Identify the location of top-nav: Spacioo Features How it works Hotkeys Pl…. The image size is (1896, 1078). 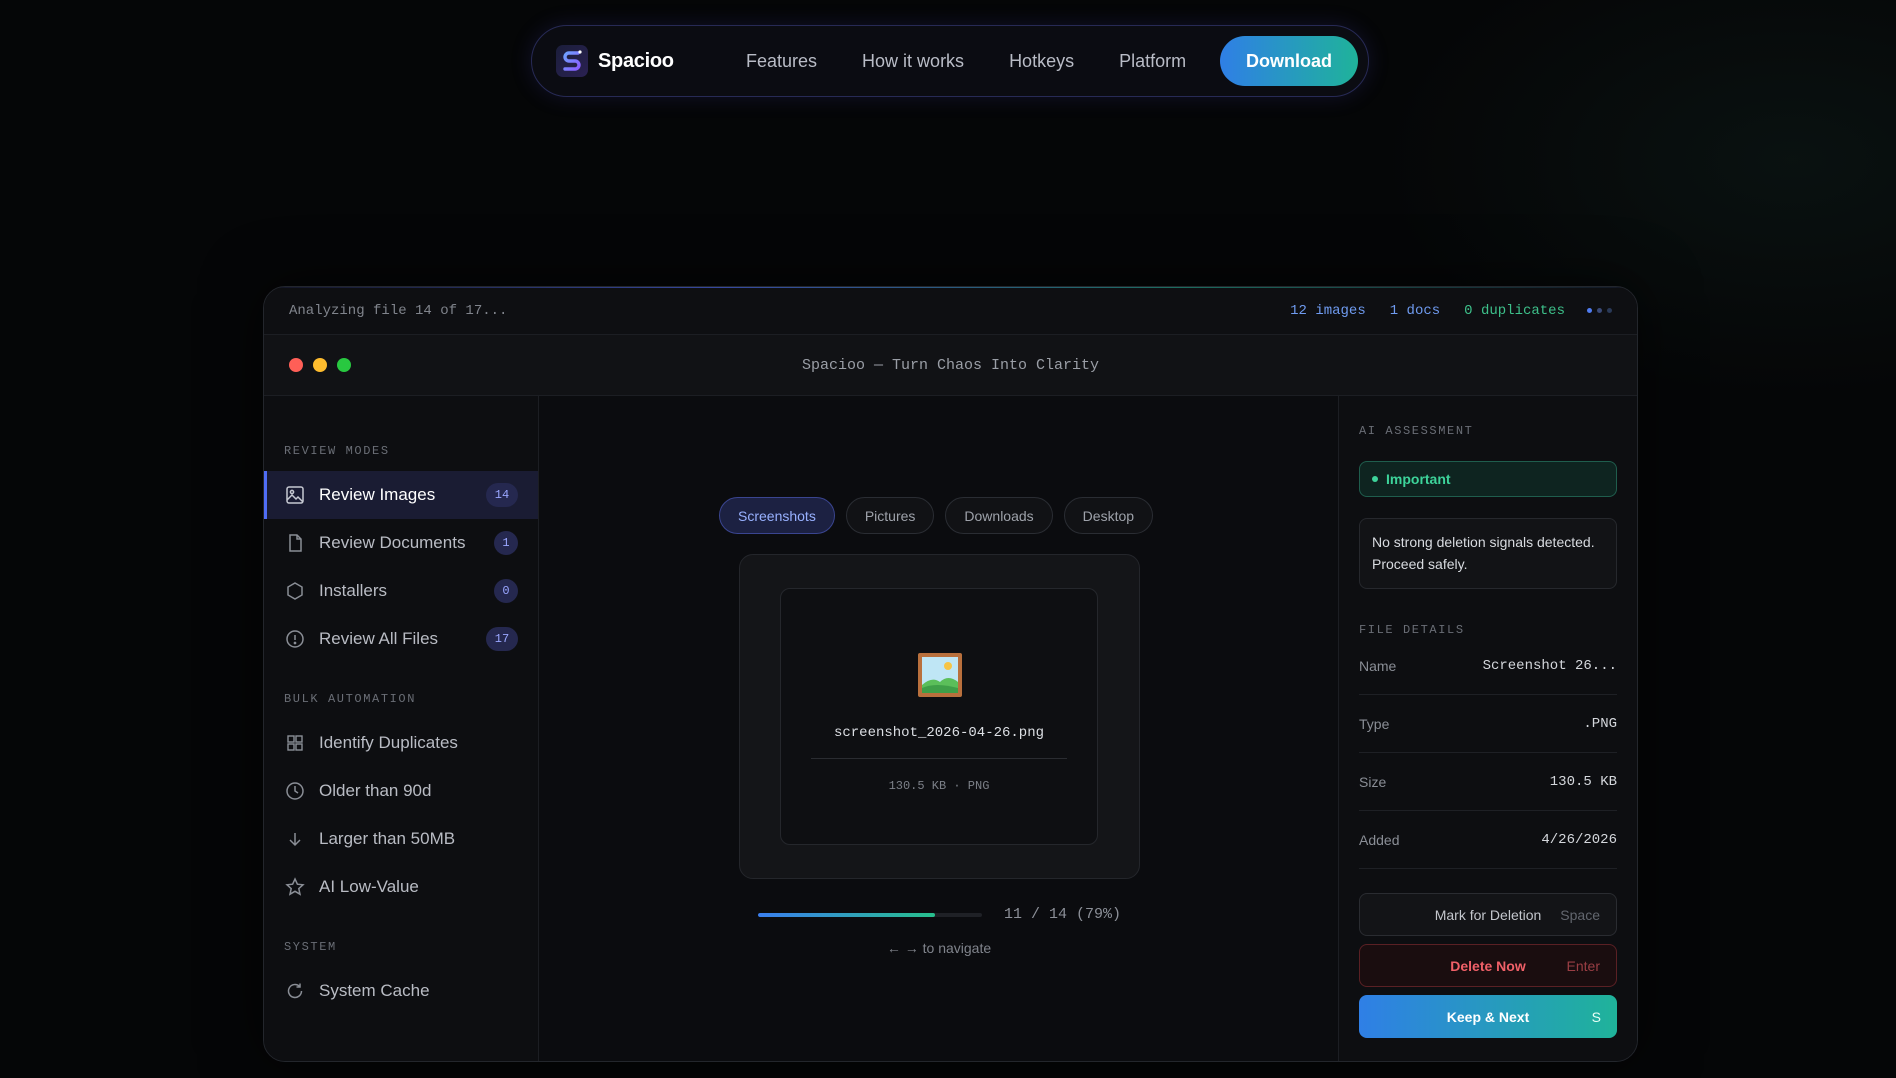
(950, 61).